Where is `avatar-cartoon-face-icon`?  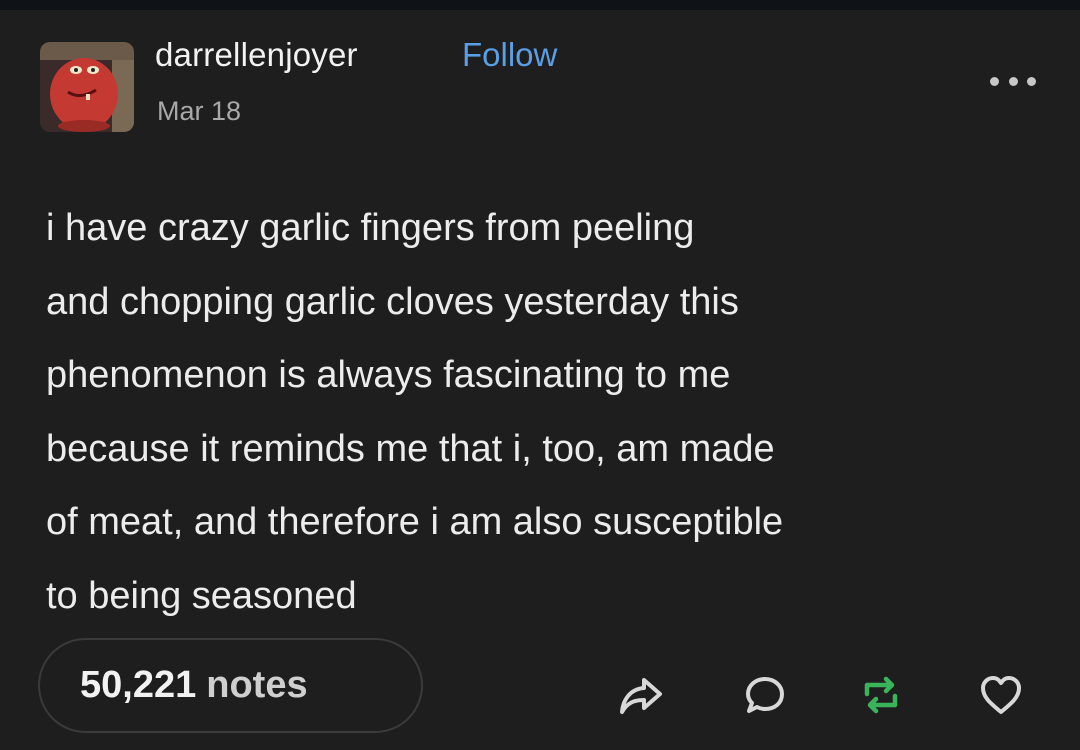
avatar-cartoon-face-icon is located at coordinates (87, 87).